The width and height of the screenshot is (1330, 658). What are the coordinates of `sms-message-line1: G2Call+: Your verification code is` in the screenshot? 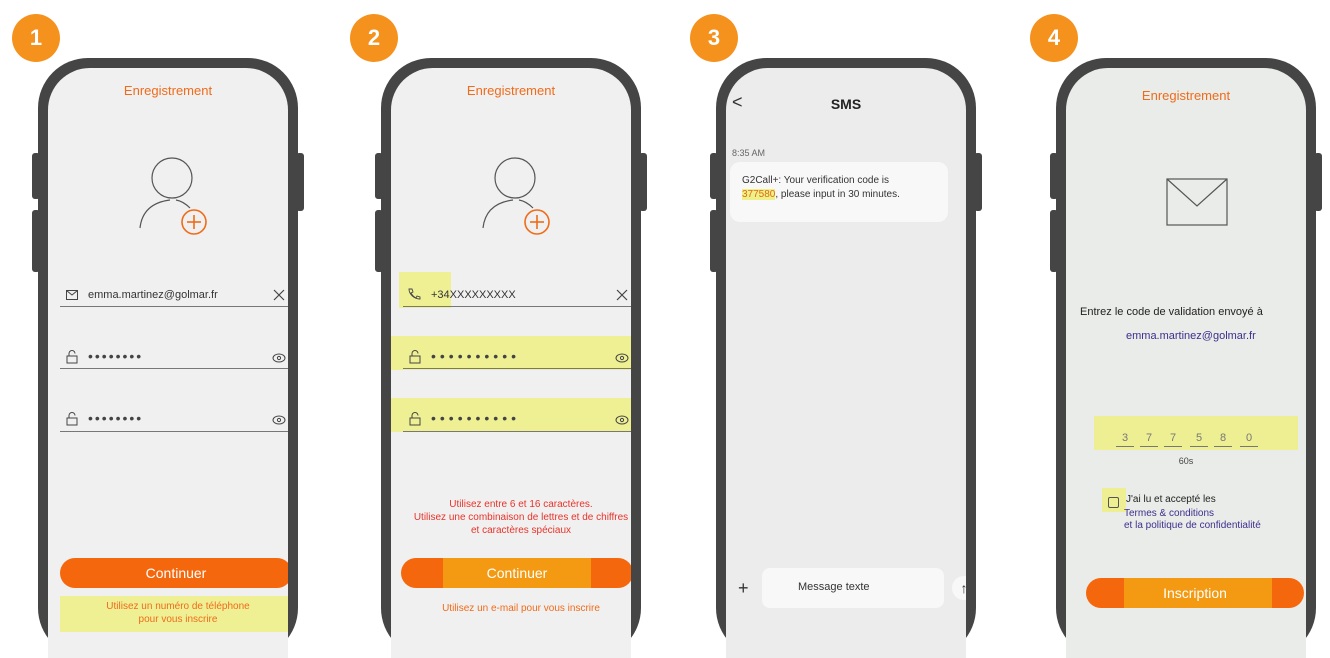 It's located at (816, 180).